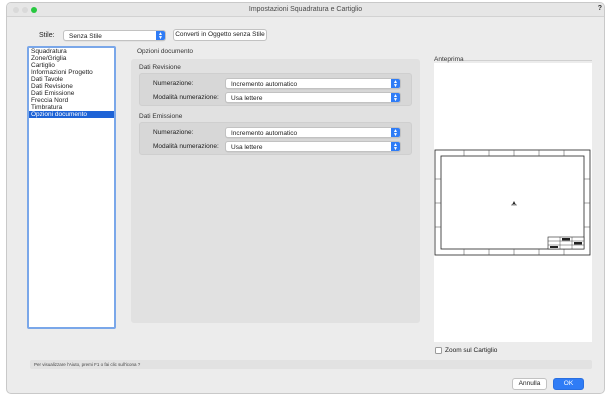  I want to click on title-bar: Impostazioni Squadratura e Cartiglio ?, so click(305, 10).